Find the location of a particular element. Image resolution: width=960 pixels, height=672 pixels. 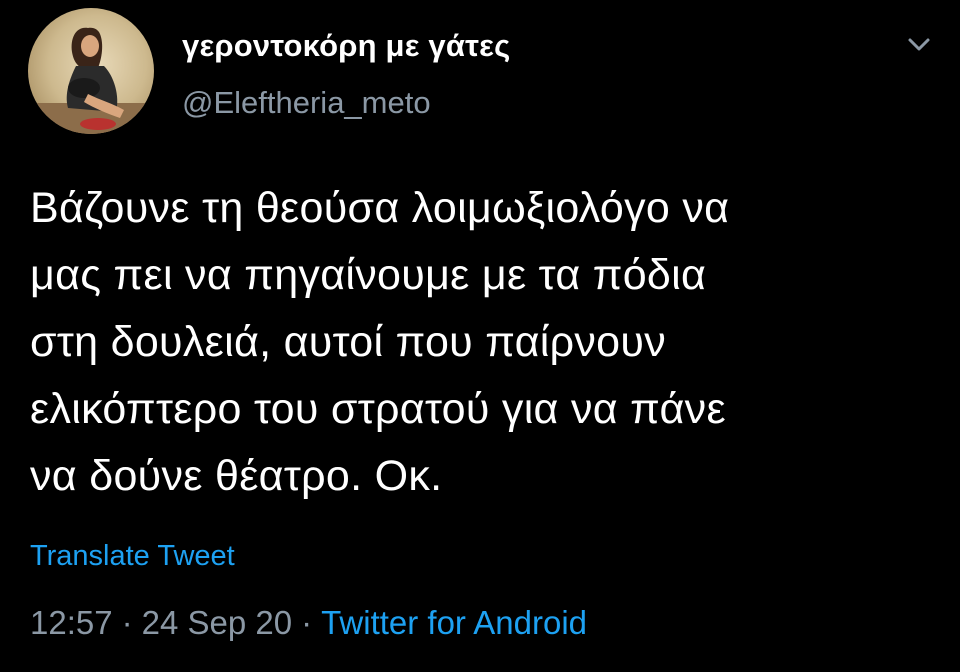

translate-tweet-link: Translate Tweet is located at coordinates (132, 556).